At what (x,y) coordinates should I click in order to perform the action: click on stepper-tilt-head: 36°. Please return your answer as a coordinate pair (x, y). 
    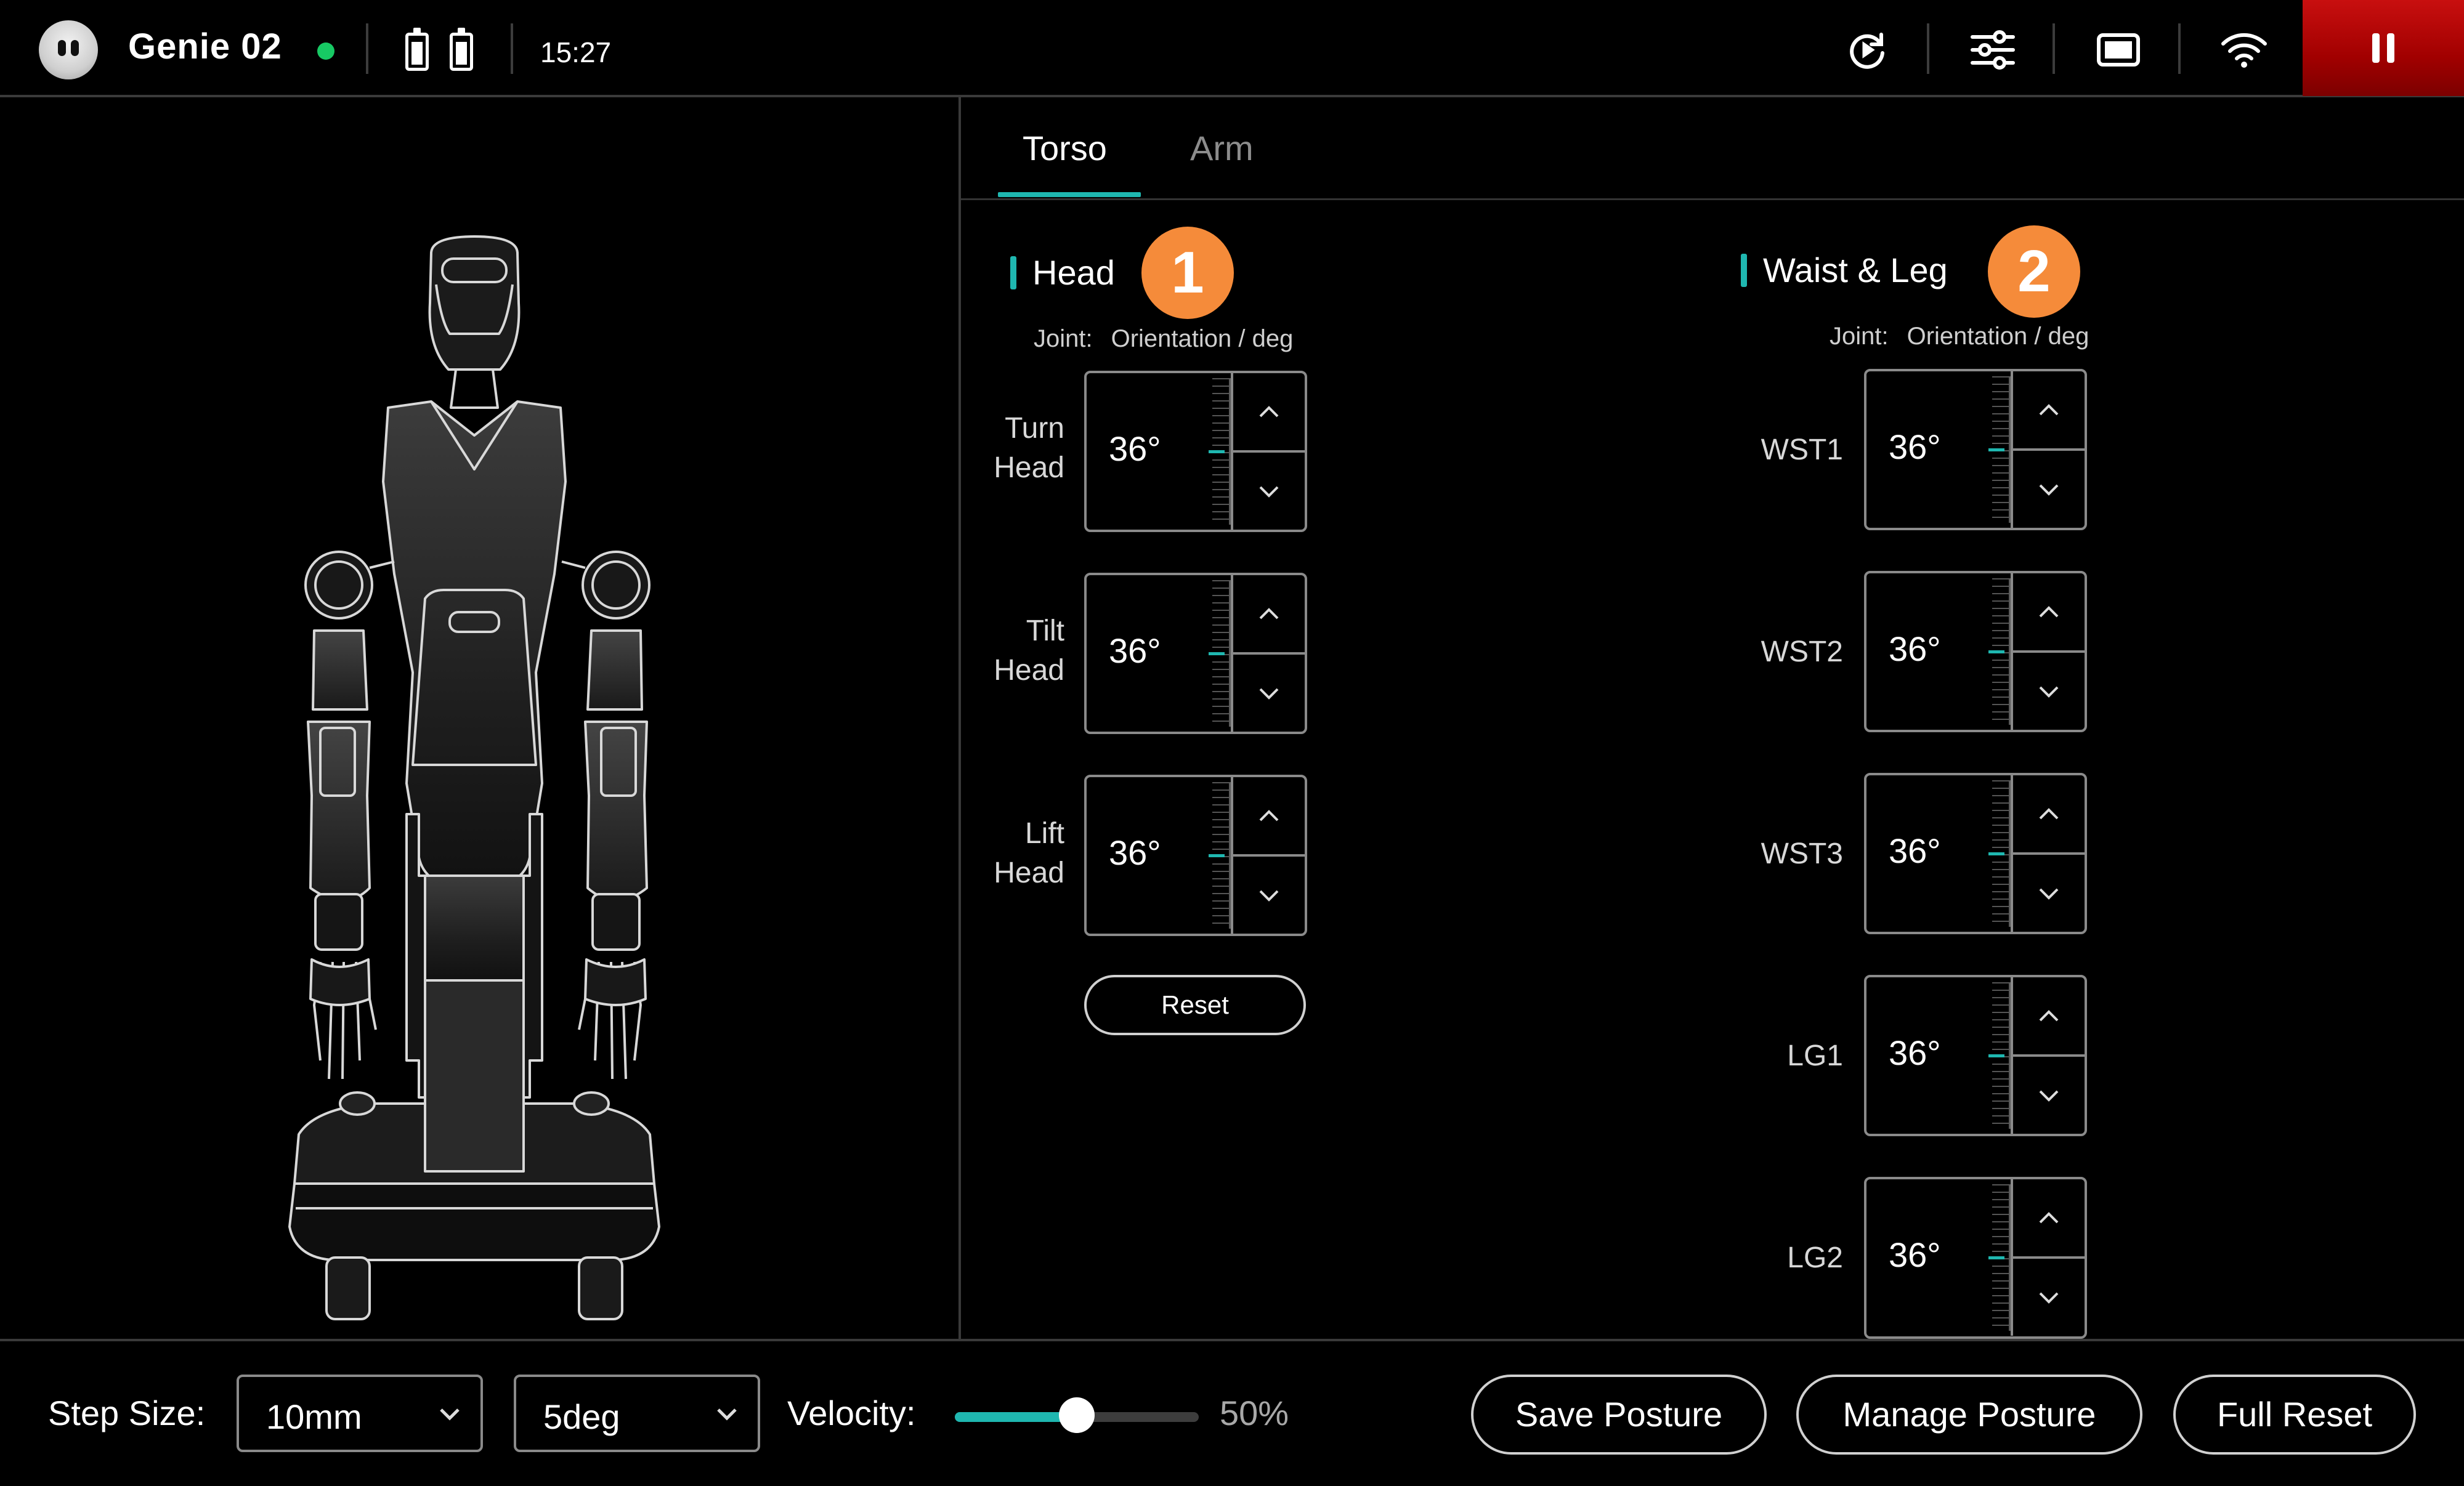
    Looking at the image, I should click on (1195, 653).